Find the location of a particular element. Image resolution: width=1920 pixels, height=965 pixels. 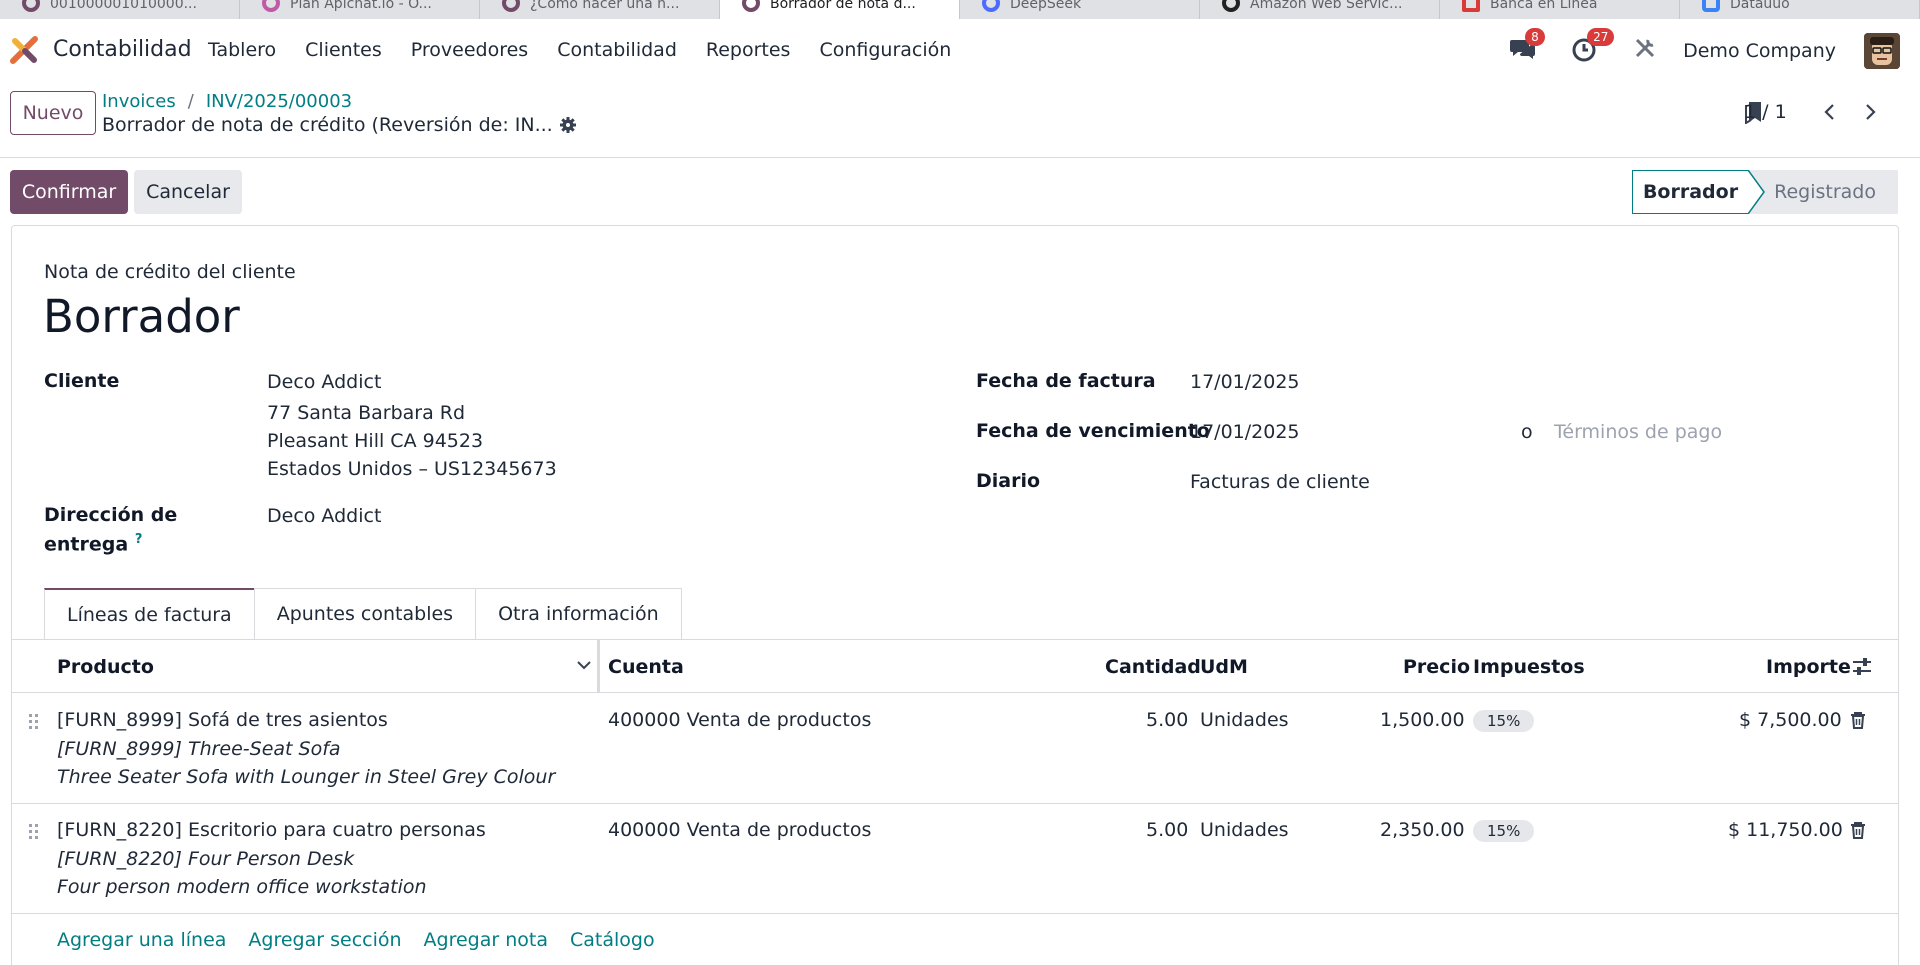

amazon-favicon-icon is located at coordinates (1231, 6).